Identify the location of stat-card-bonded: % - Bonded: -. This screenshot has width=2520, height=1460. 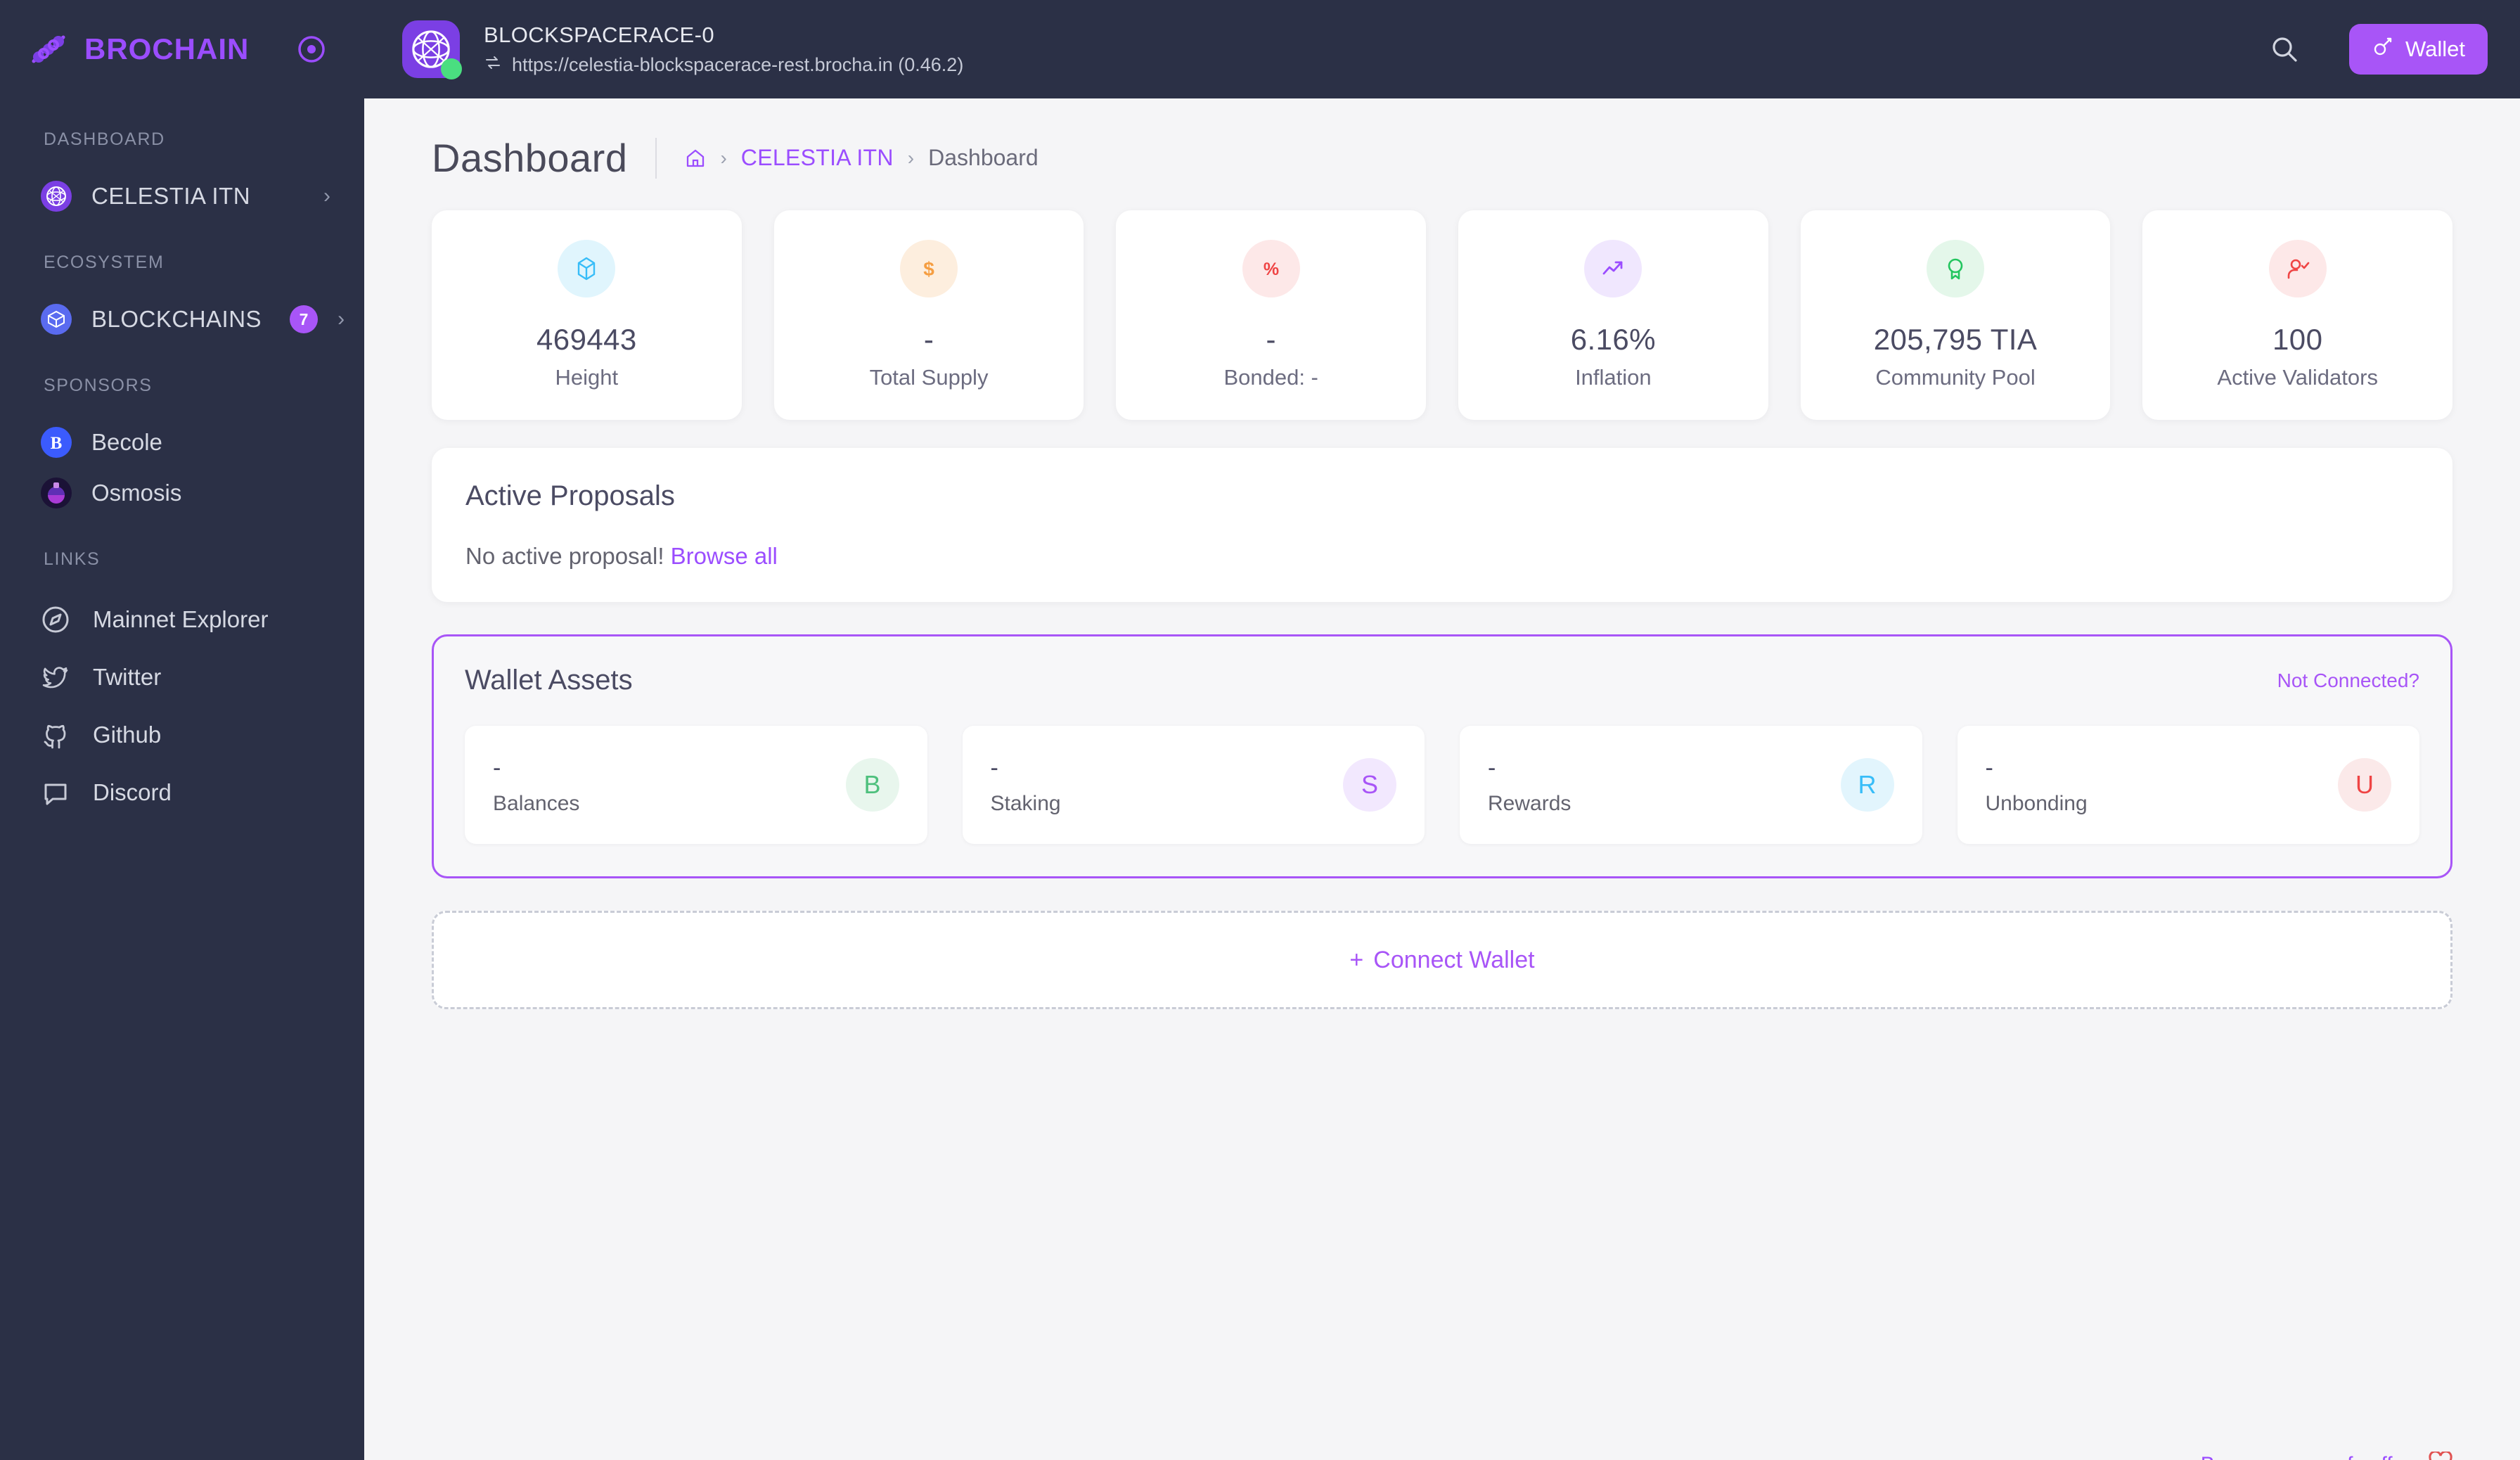
(1271, 315).